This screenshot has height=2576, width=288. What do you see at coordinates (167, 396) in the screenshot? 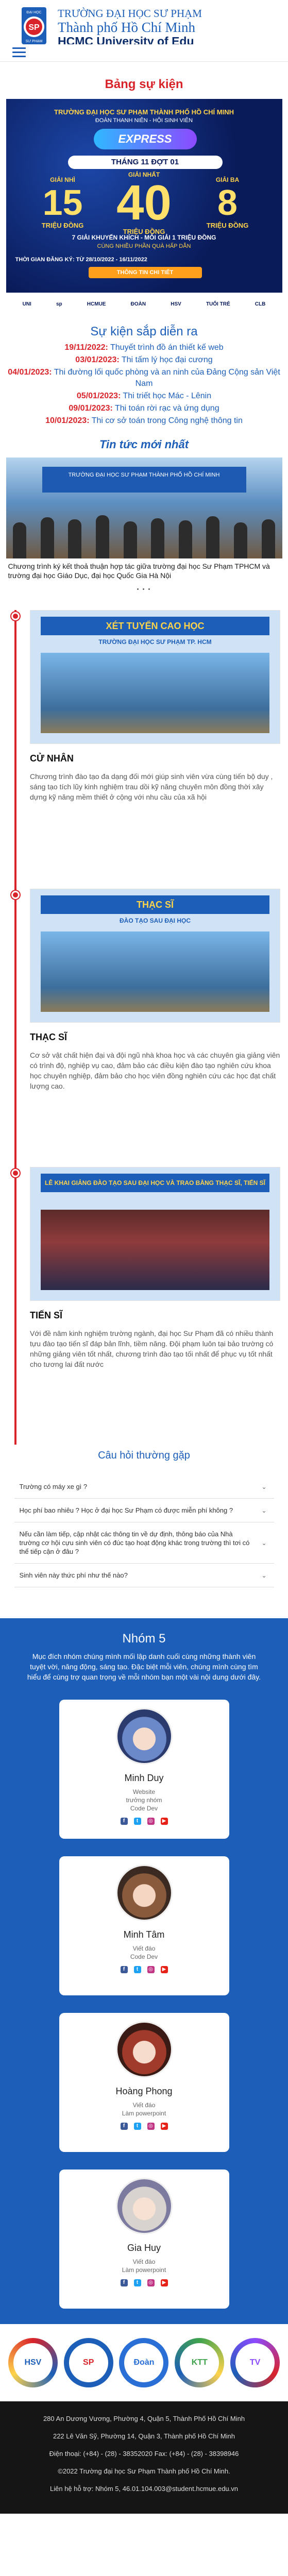
I see `event-text: Thi triết học Mác - Lênin` at bounding box center [167, 396].